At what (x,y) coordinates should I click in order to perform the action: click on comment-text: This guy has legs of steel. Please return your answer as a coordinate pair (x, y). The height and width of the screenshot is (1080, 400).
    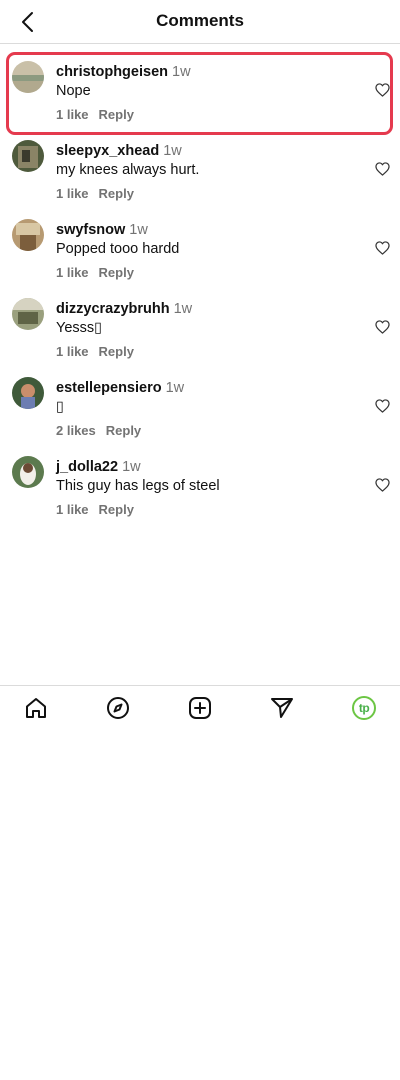
    Looking at the image, I should click on (138, 486).